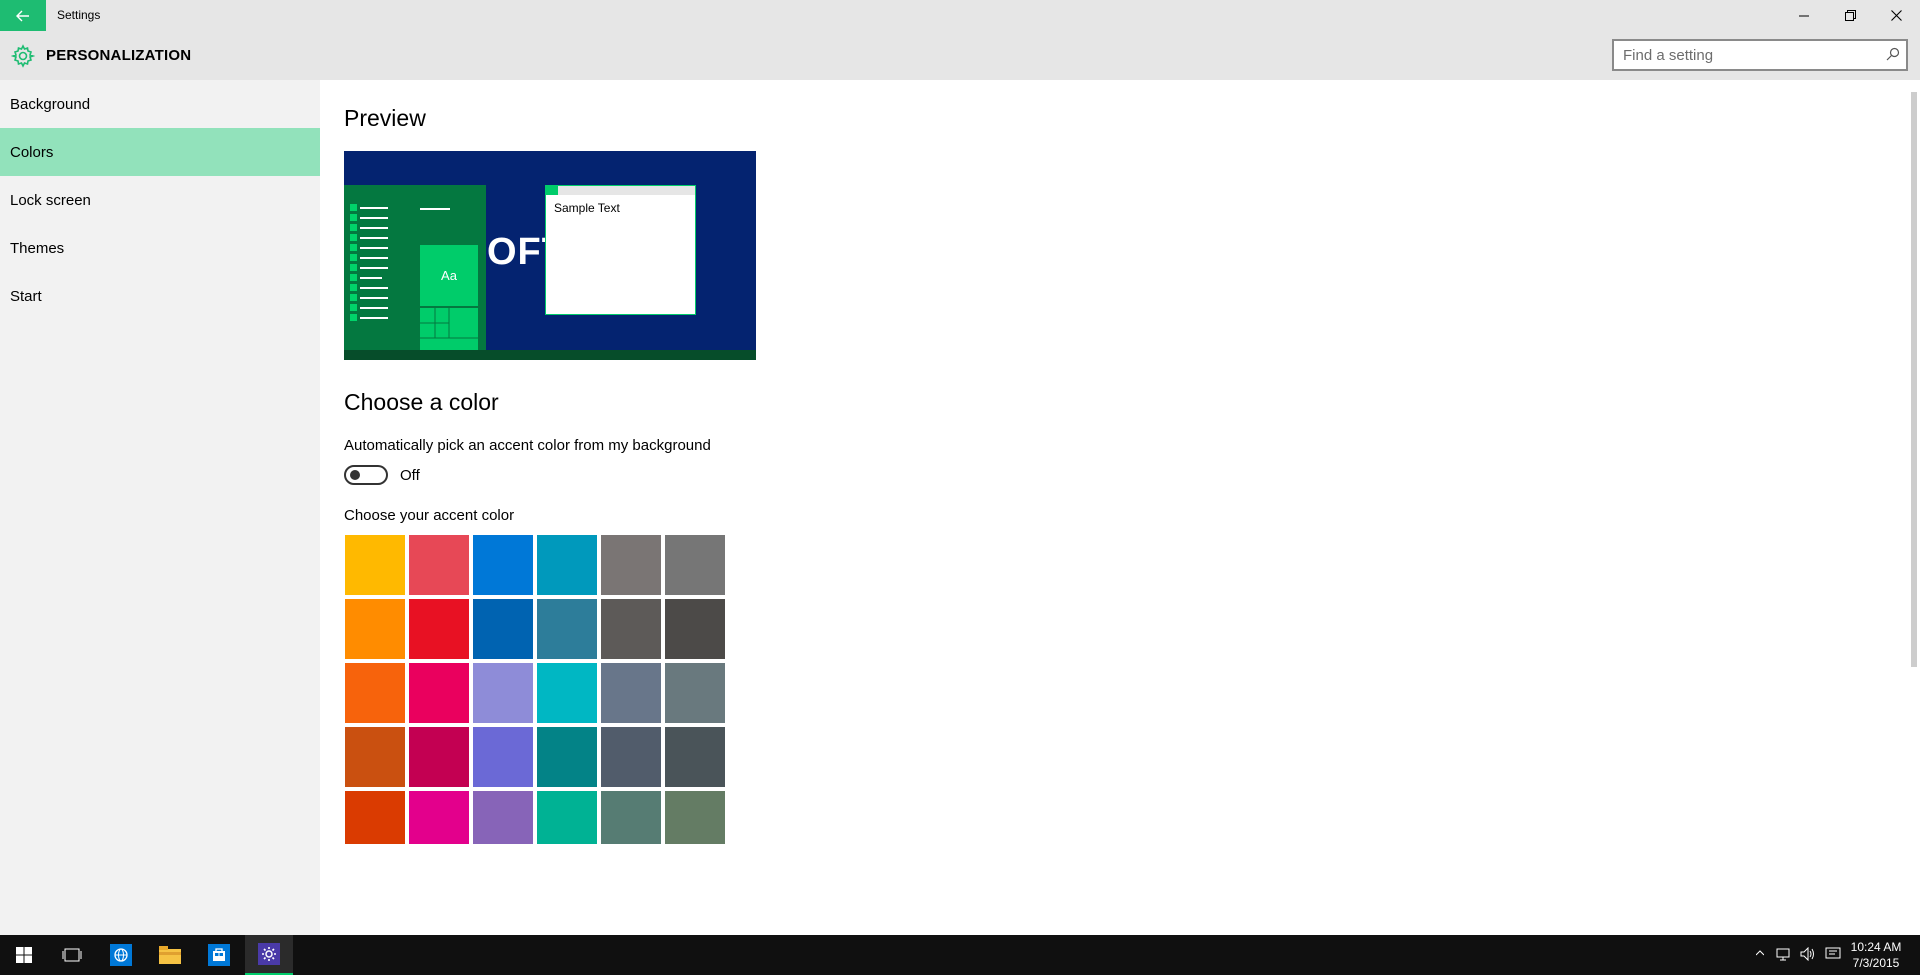  Describe the element at coordinates (1914, 379) in the screenshot. I see `scrollbar-thumb` at that location.